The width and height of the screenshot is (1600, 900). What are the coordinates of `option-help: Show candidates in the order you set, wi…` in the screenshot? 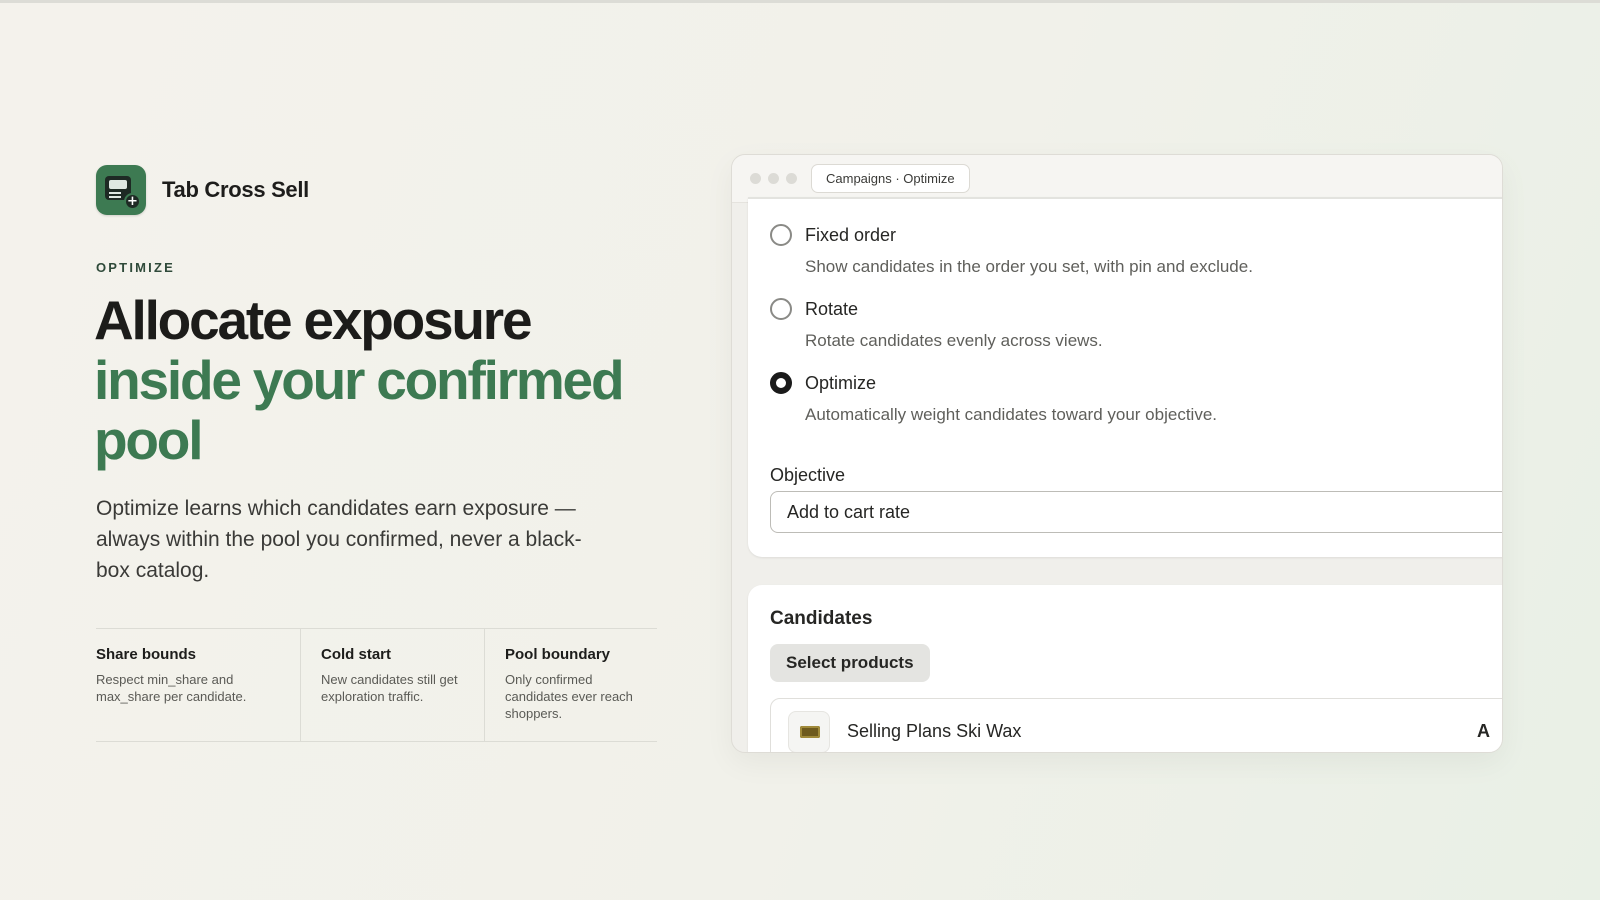 It's located at (1029, 266).